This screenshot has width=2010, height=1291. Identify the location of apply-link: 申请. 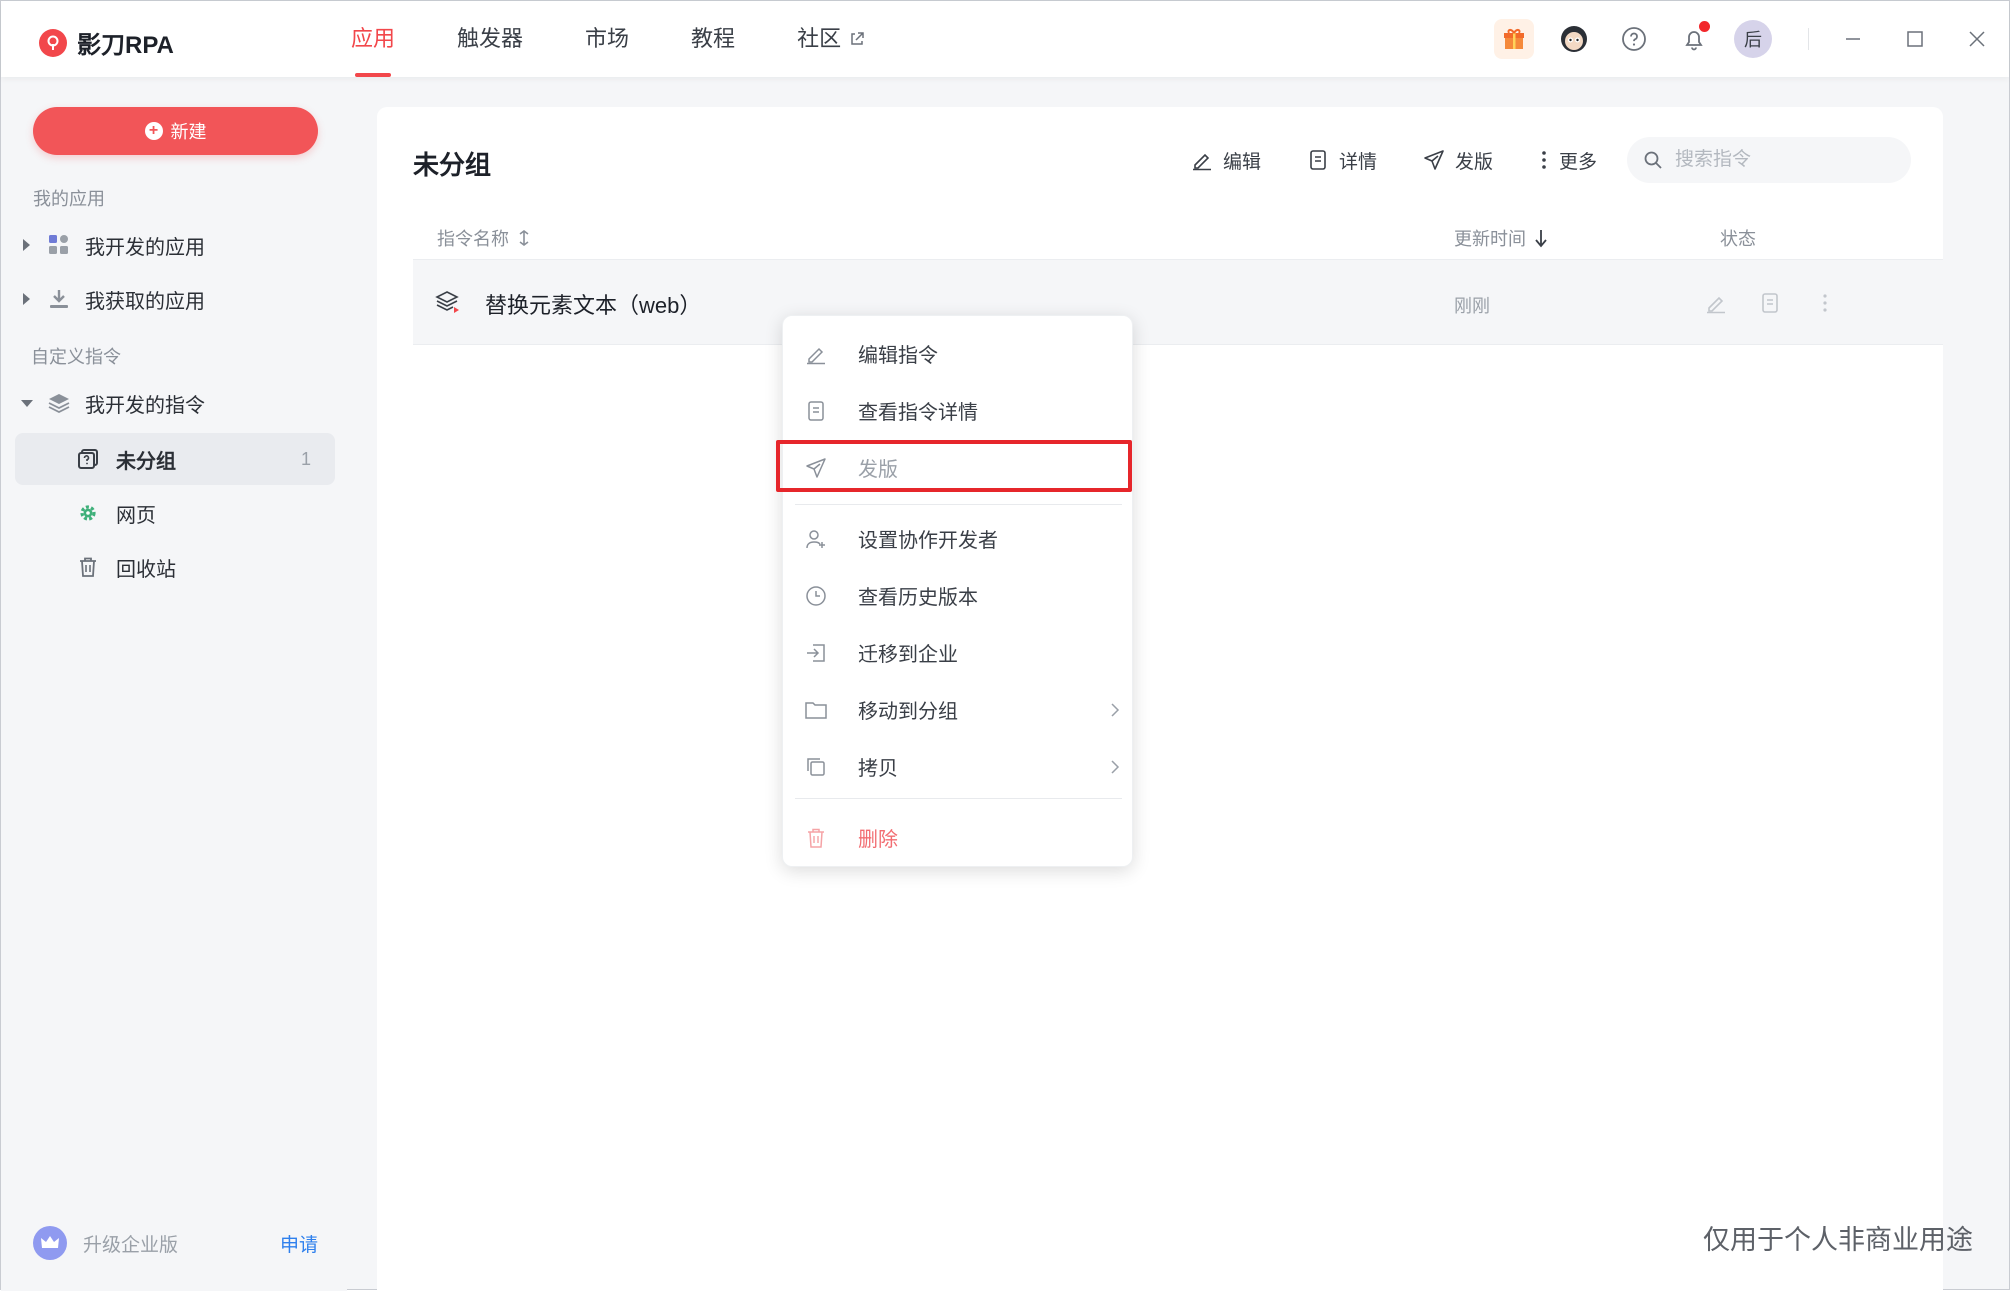
(299, 1243).